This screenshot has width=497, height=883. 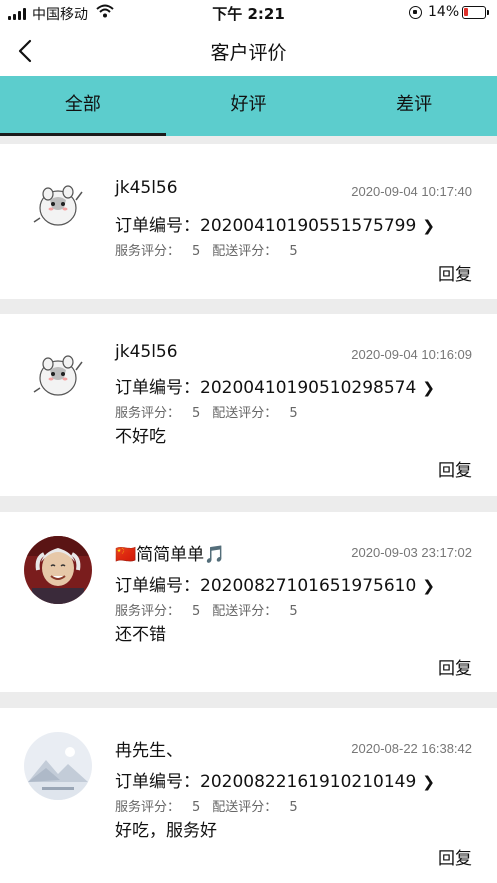 What do you see at coordinates (170, 555) in the screenshot?
I see `reviewer-name: 🇨🇳简简单单🎵` at bounding box center [170, 555].